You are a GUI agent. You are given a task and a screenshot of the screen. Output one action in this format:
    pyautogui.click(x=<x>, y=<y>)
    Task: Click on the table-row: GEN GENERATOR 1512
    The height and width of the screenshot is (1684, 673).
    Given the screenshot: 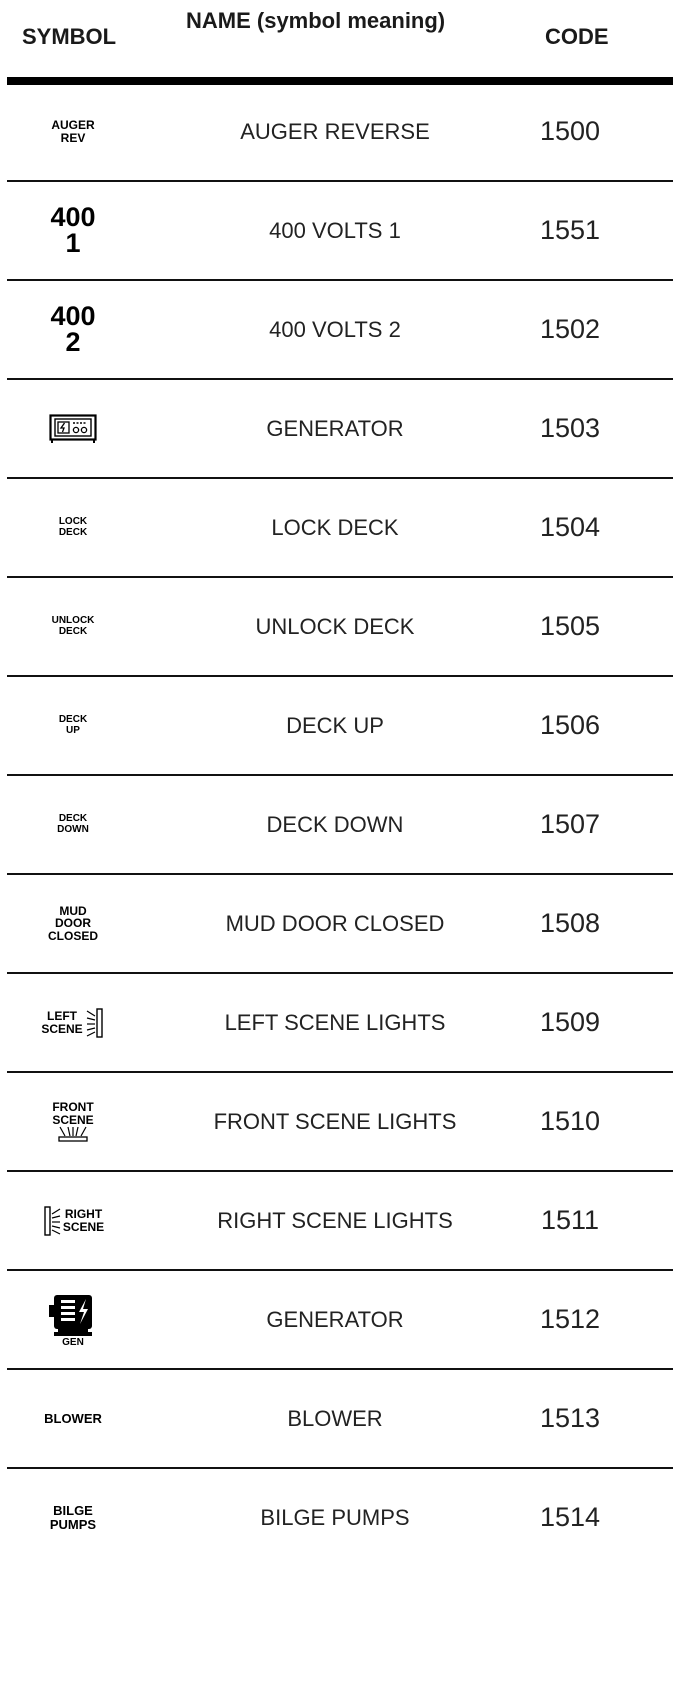 What is the action you would take?
    pyautogui.click(x=336, y=1320)
    